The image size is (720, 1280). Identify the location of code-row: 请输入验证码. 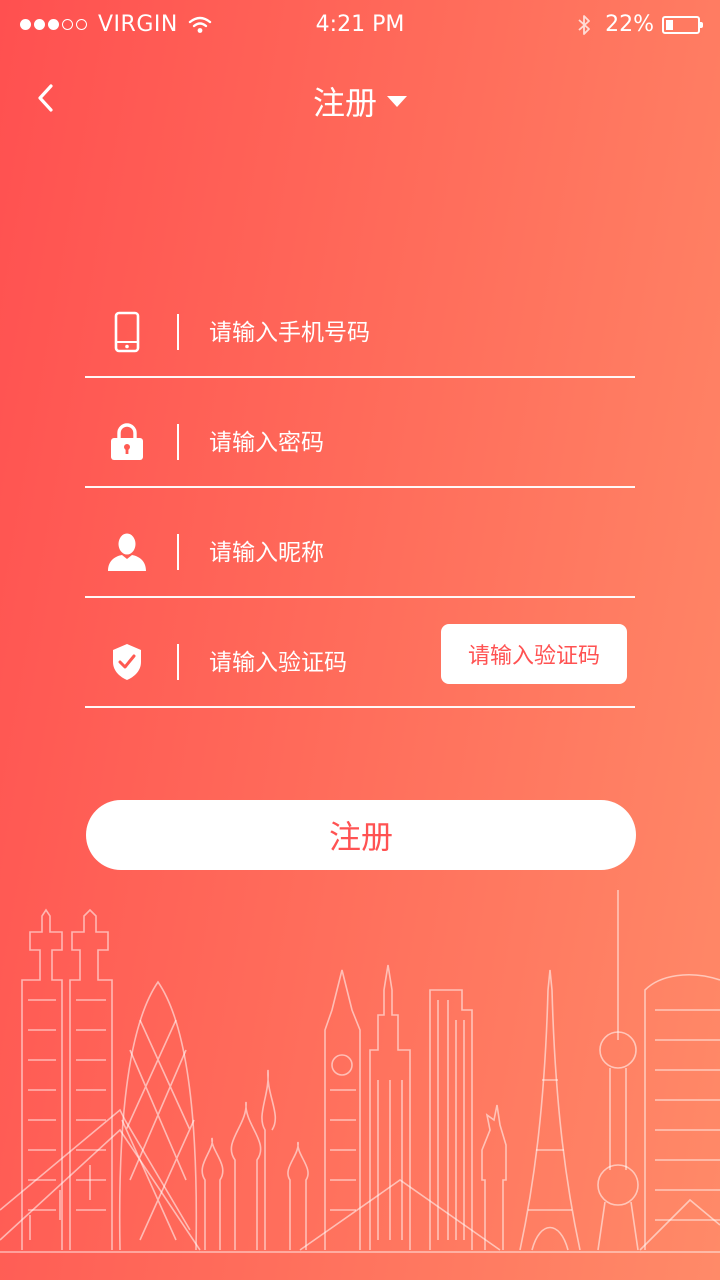
(360, 653).